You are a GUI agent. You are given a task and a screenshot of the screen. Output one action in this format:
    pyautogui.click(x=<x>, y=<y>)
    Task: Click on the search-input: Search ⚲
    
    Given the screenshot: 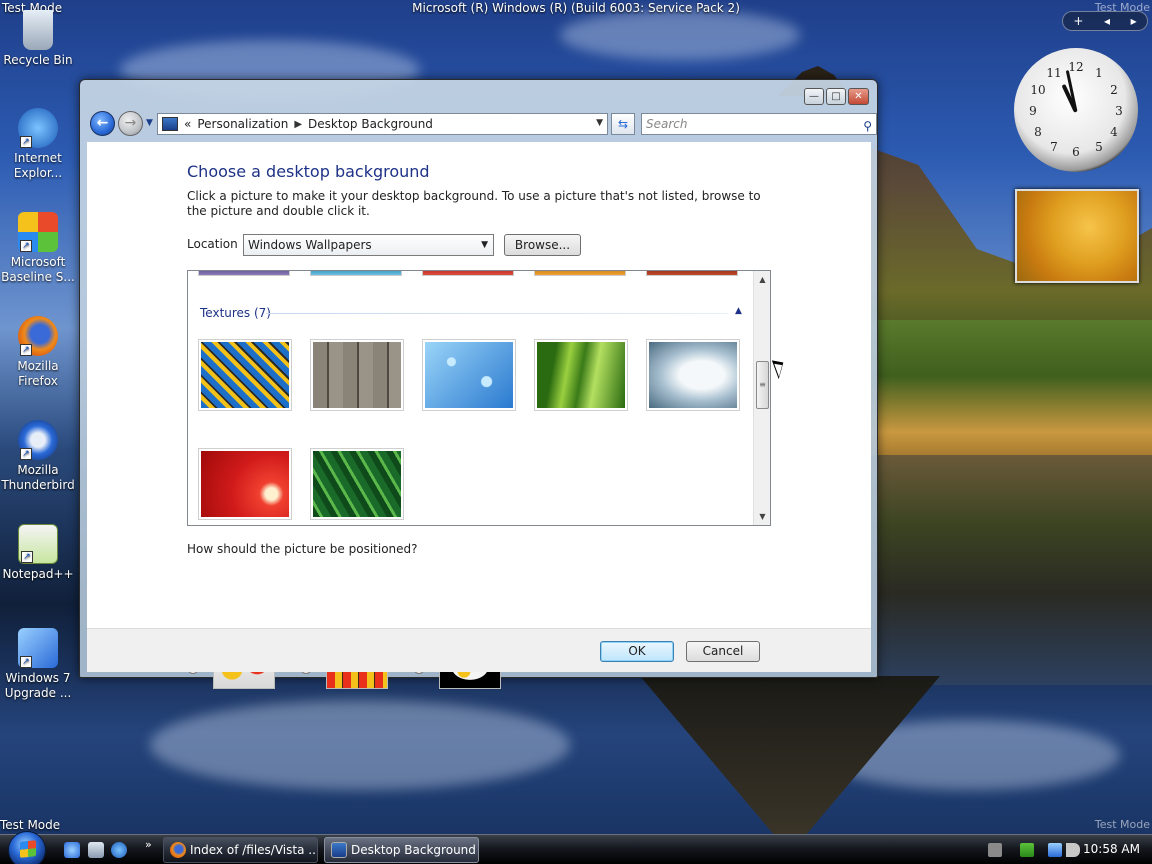 What is the action you would take?
    pyautogui.click(x=759, y=124)
    